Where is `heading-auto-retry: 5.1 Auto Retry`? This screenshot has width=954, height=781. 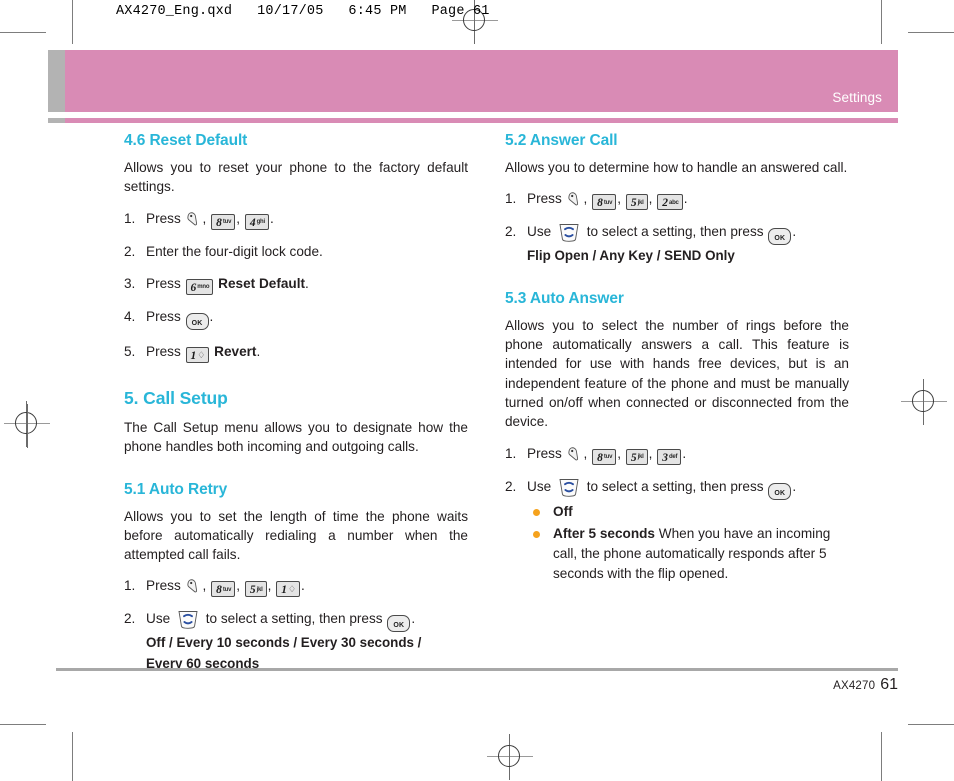 heading-auto-retry: 5.1 Auto Retry is located at coordinates (176, 489).